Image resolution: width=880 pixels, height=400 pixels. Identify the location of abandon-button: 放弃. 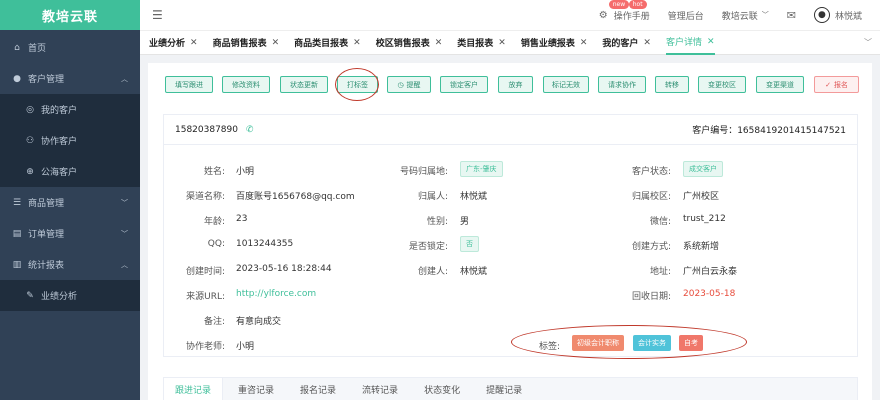
(515, 84).